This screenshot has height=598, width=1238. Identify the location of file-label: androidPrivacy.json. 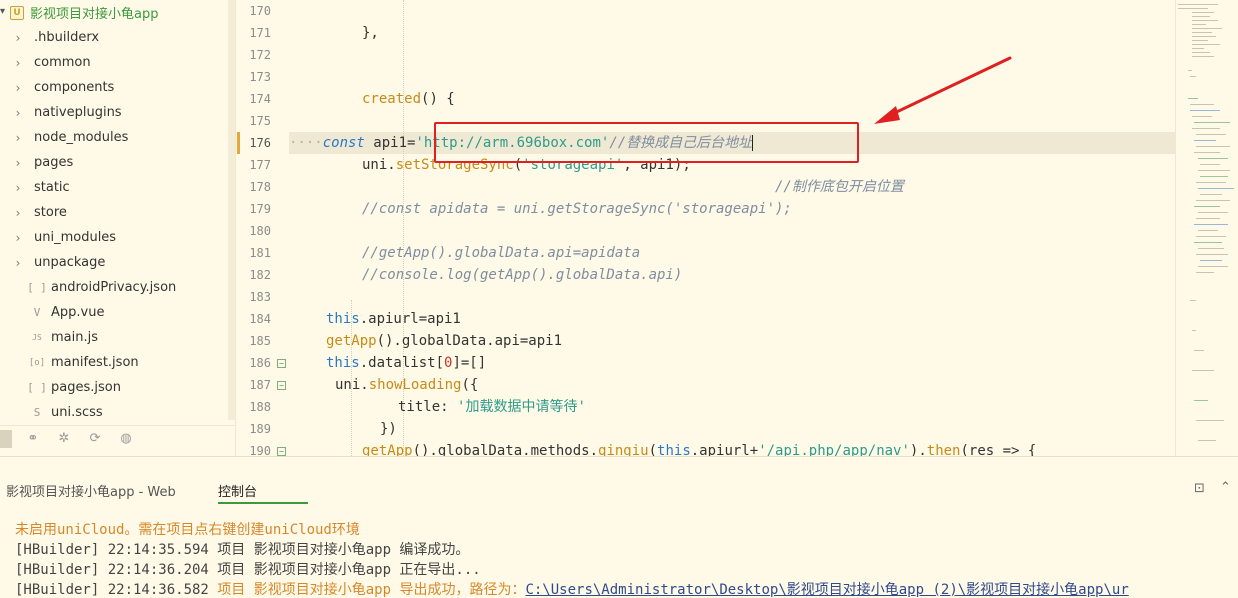
(114, 287).